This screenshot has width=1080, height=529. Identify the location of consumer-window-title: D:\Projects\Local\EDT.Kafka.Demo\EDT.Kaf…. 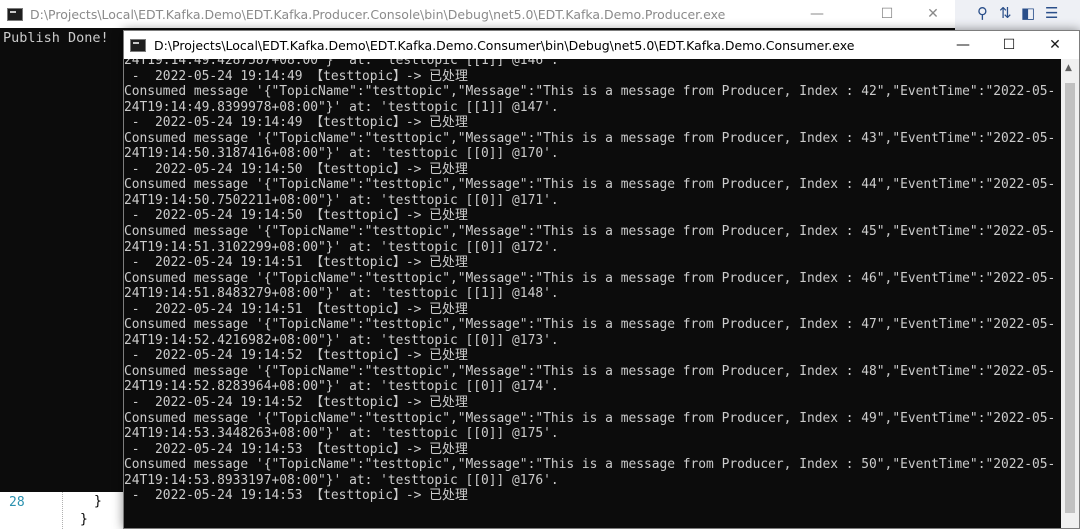
(504, 45).